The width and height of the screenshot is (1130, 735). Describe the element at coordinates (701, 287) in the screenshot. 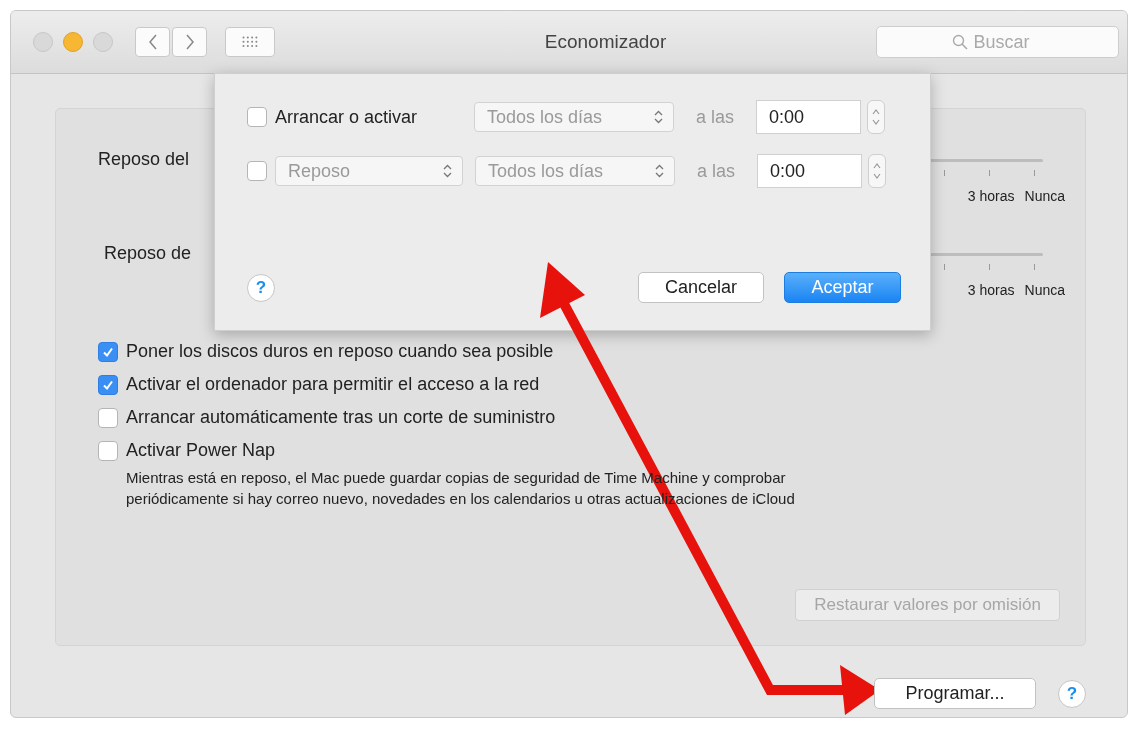

I see `cancel-button: Cancelar` at that location.